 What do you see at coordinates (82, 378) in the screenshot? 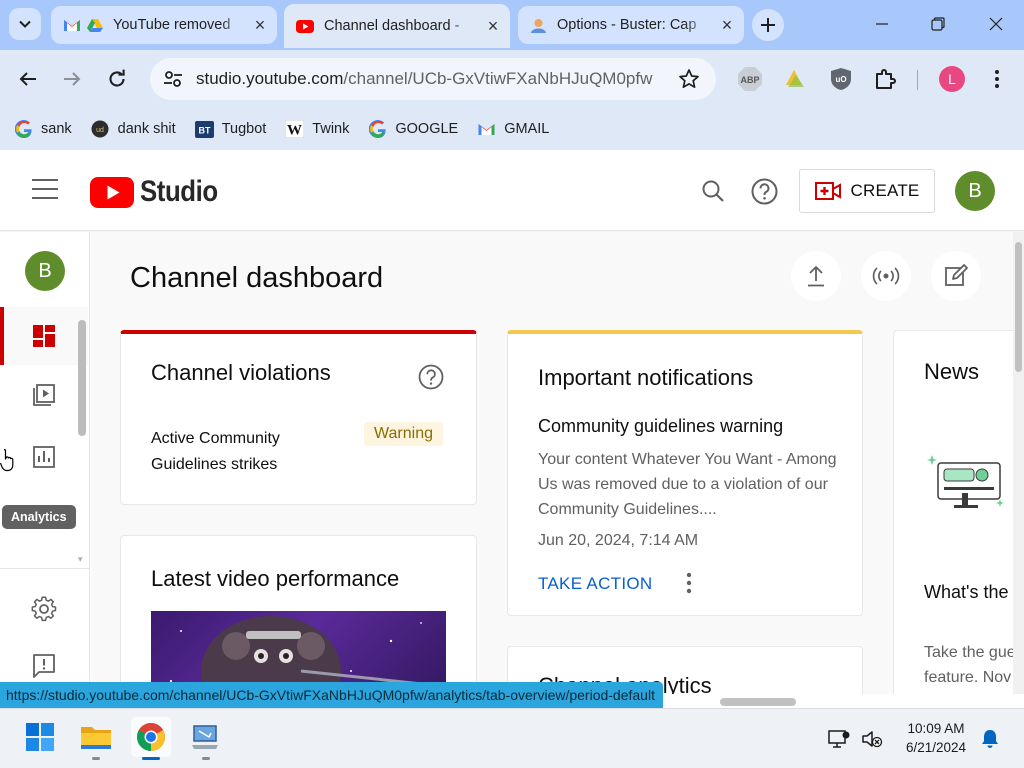
I see `sidebar-scrollbar` at bounding box center [82, 378].